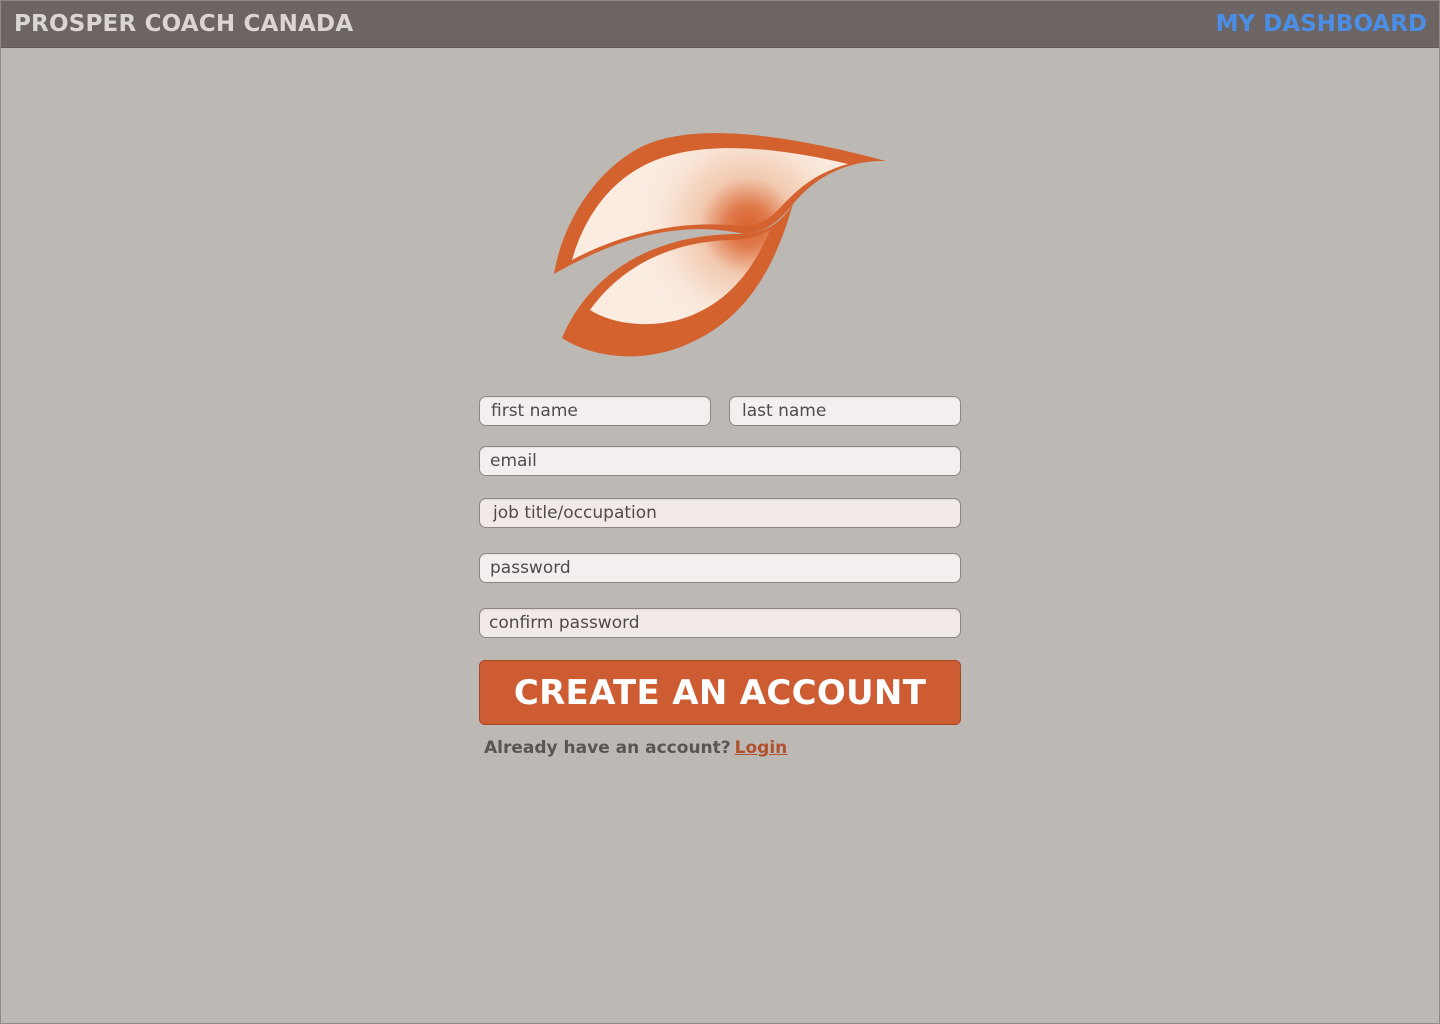 The height and width of the screenshot is (1024, 1440). I want to click on my-dashboard-link: MY DASHBOARD, so click(1321, 24).